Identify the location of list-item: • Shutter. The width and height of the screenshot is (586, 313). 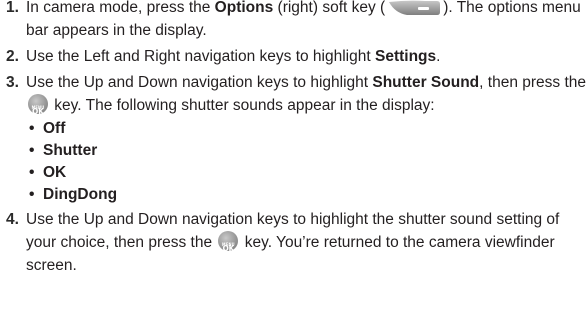
(63, 150).